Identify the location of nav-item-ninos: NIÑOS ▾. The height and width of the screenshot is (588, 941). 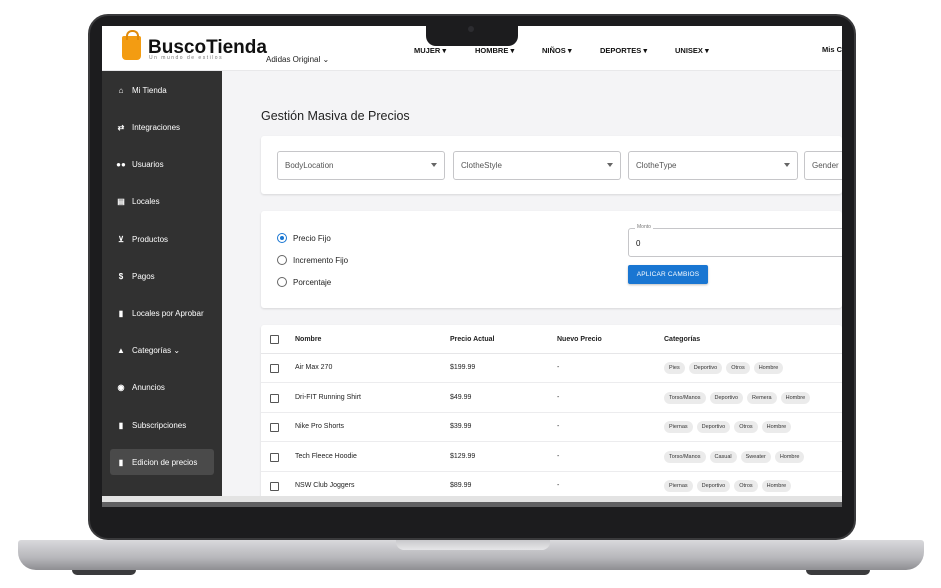
(557, 50).